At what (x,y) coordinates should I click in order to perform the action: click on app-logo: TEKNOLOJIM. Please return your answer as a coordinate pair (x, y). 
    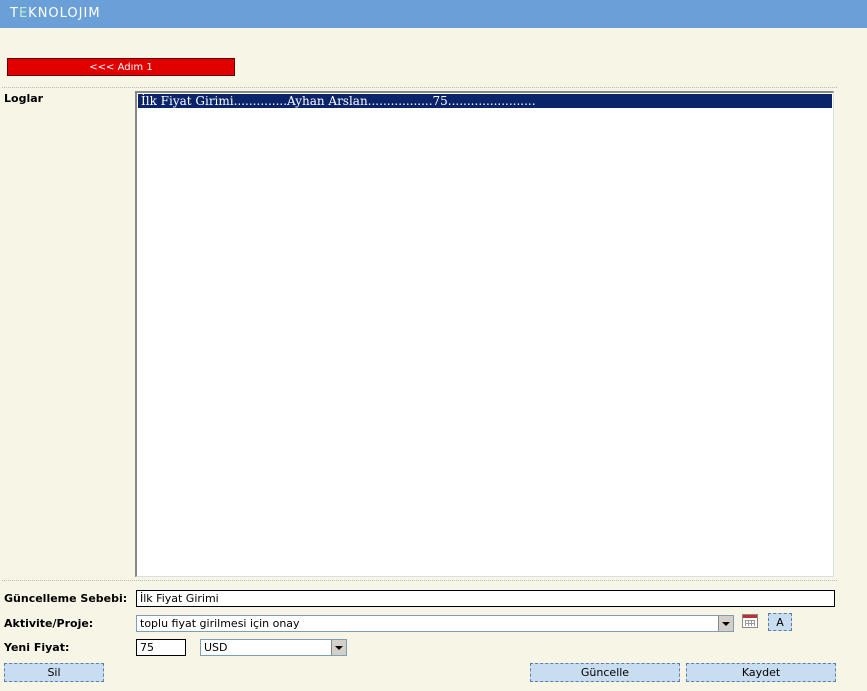
    Looking at the image, I should click on (55, 13).